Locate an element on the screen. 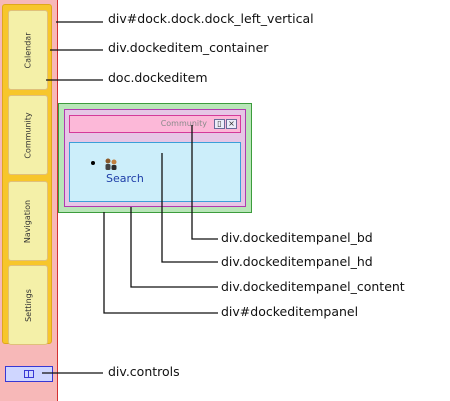 The image size is (450, 401). label-dock: div#dock.dock.dock_left_vertical is located at coordinates (211, 18).